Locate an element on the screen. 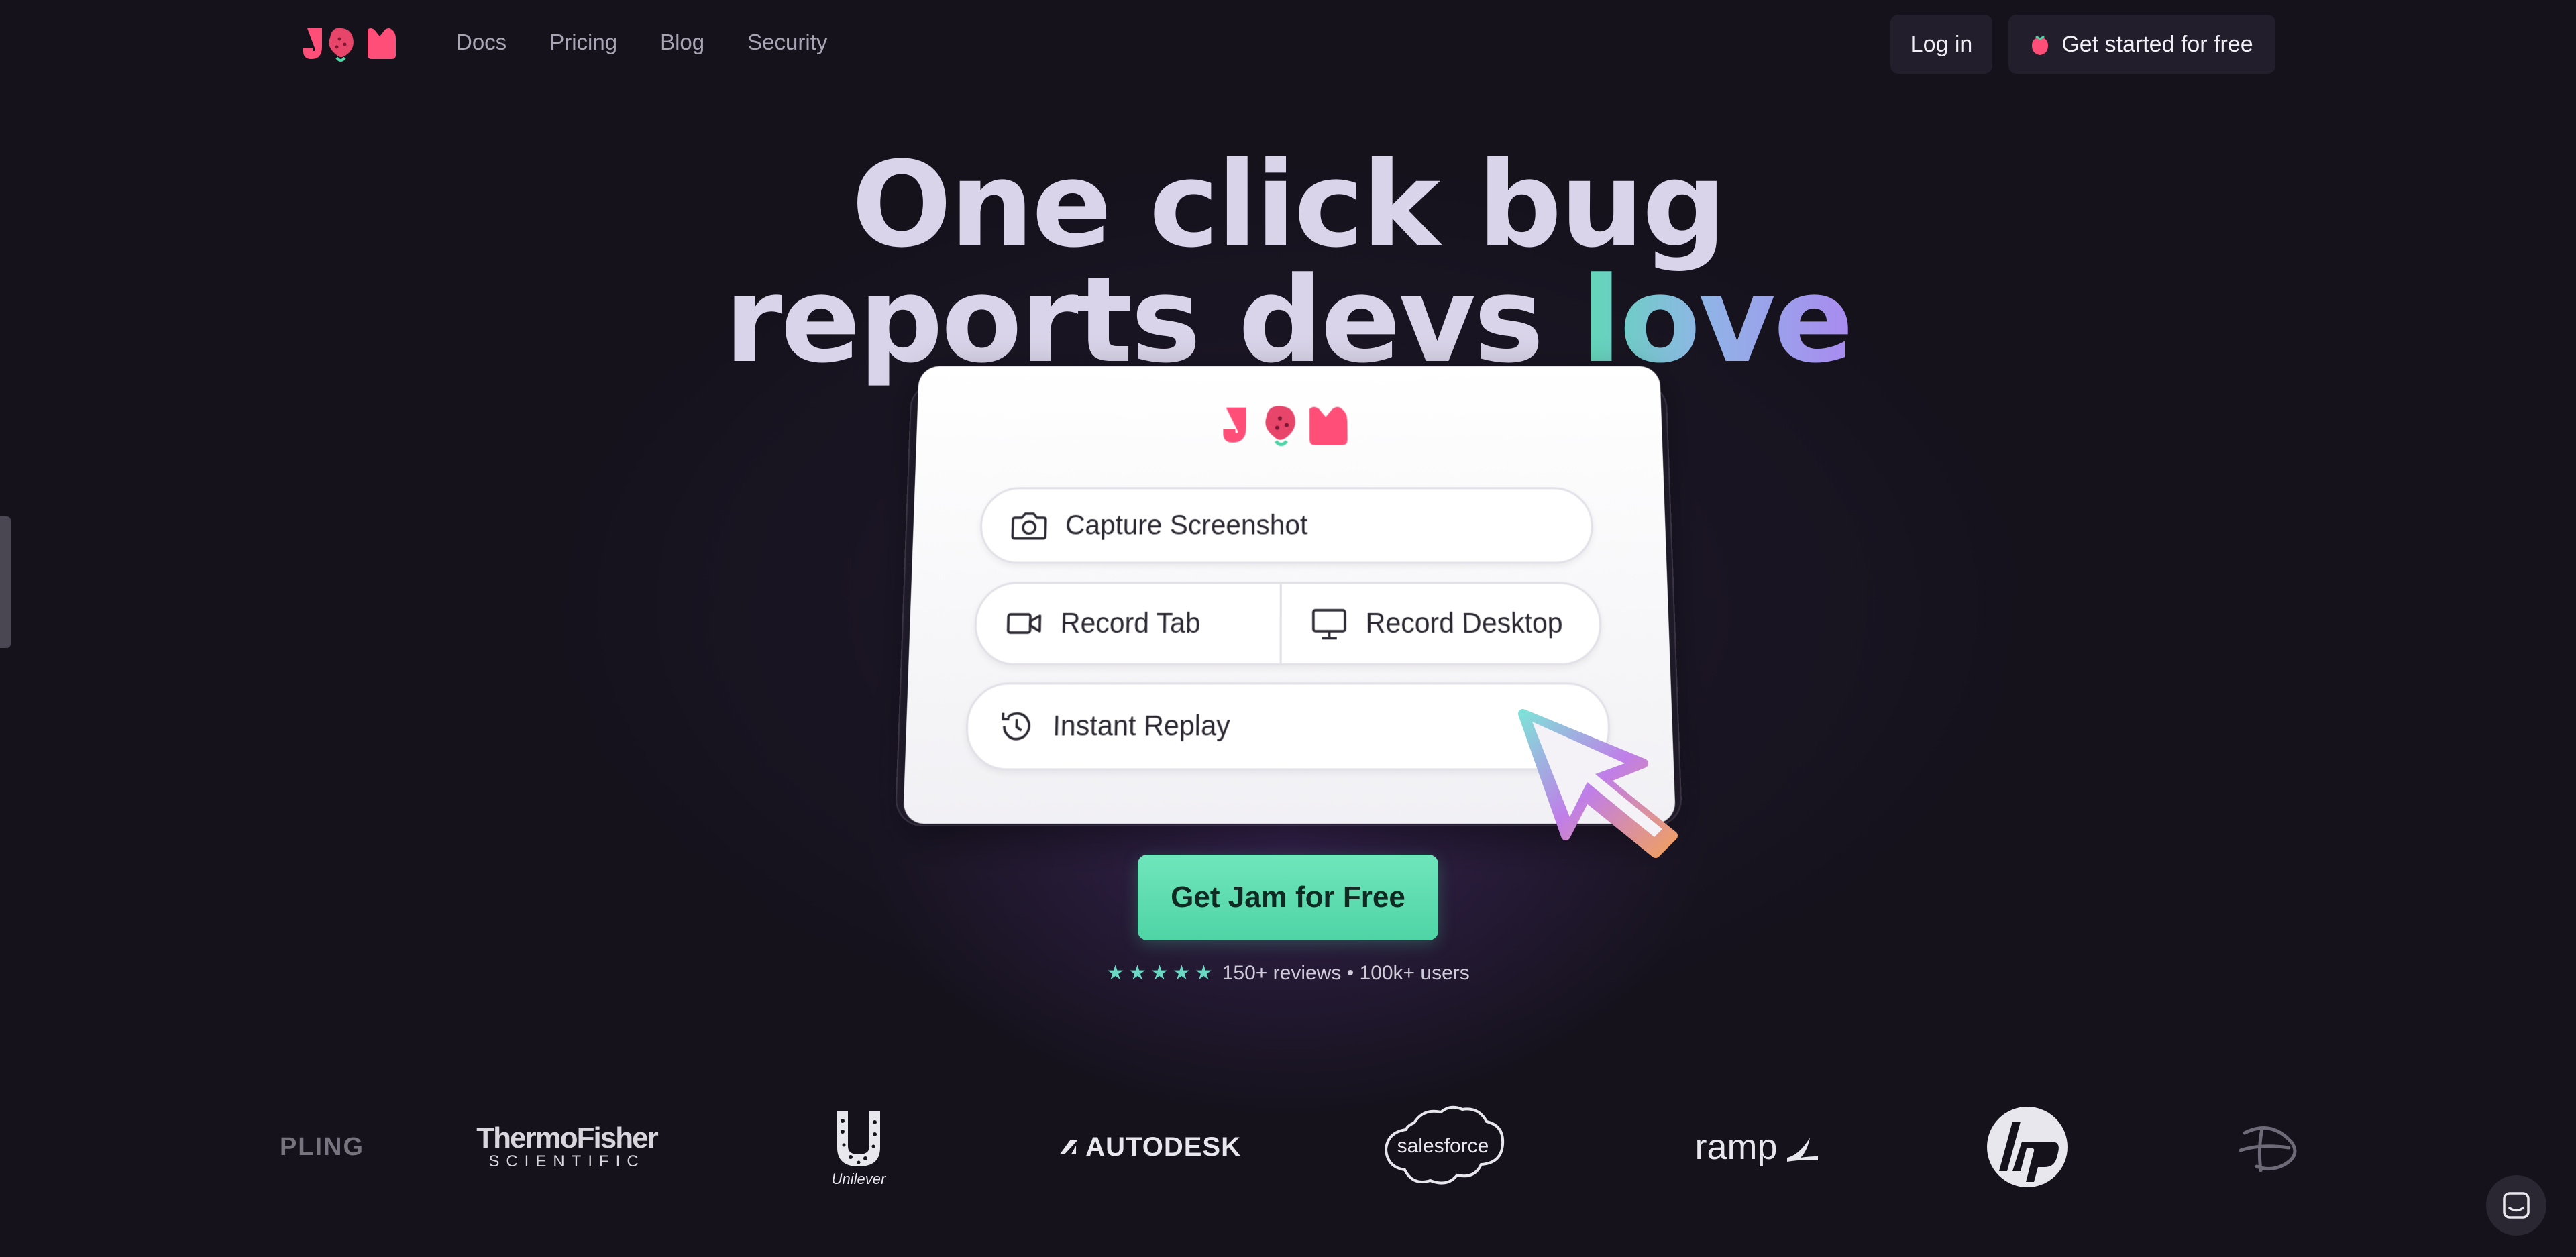 Image resolution: width=2576 pixels, height=1257 pixels. video-camera-icon is located at coordinates (1024, 623).